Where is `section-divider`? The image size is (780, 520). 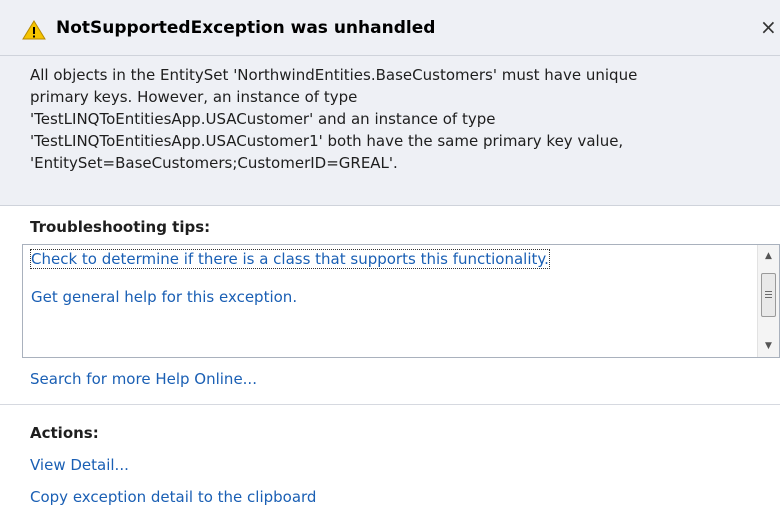
section-divider is located at coordinates (390, 404).